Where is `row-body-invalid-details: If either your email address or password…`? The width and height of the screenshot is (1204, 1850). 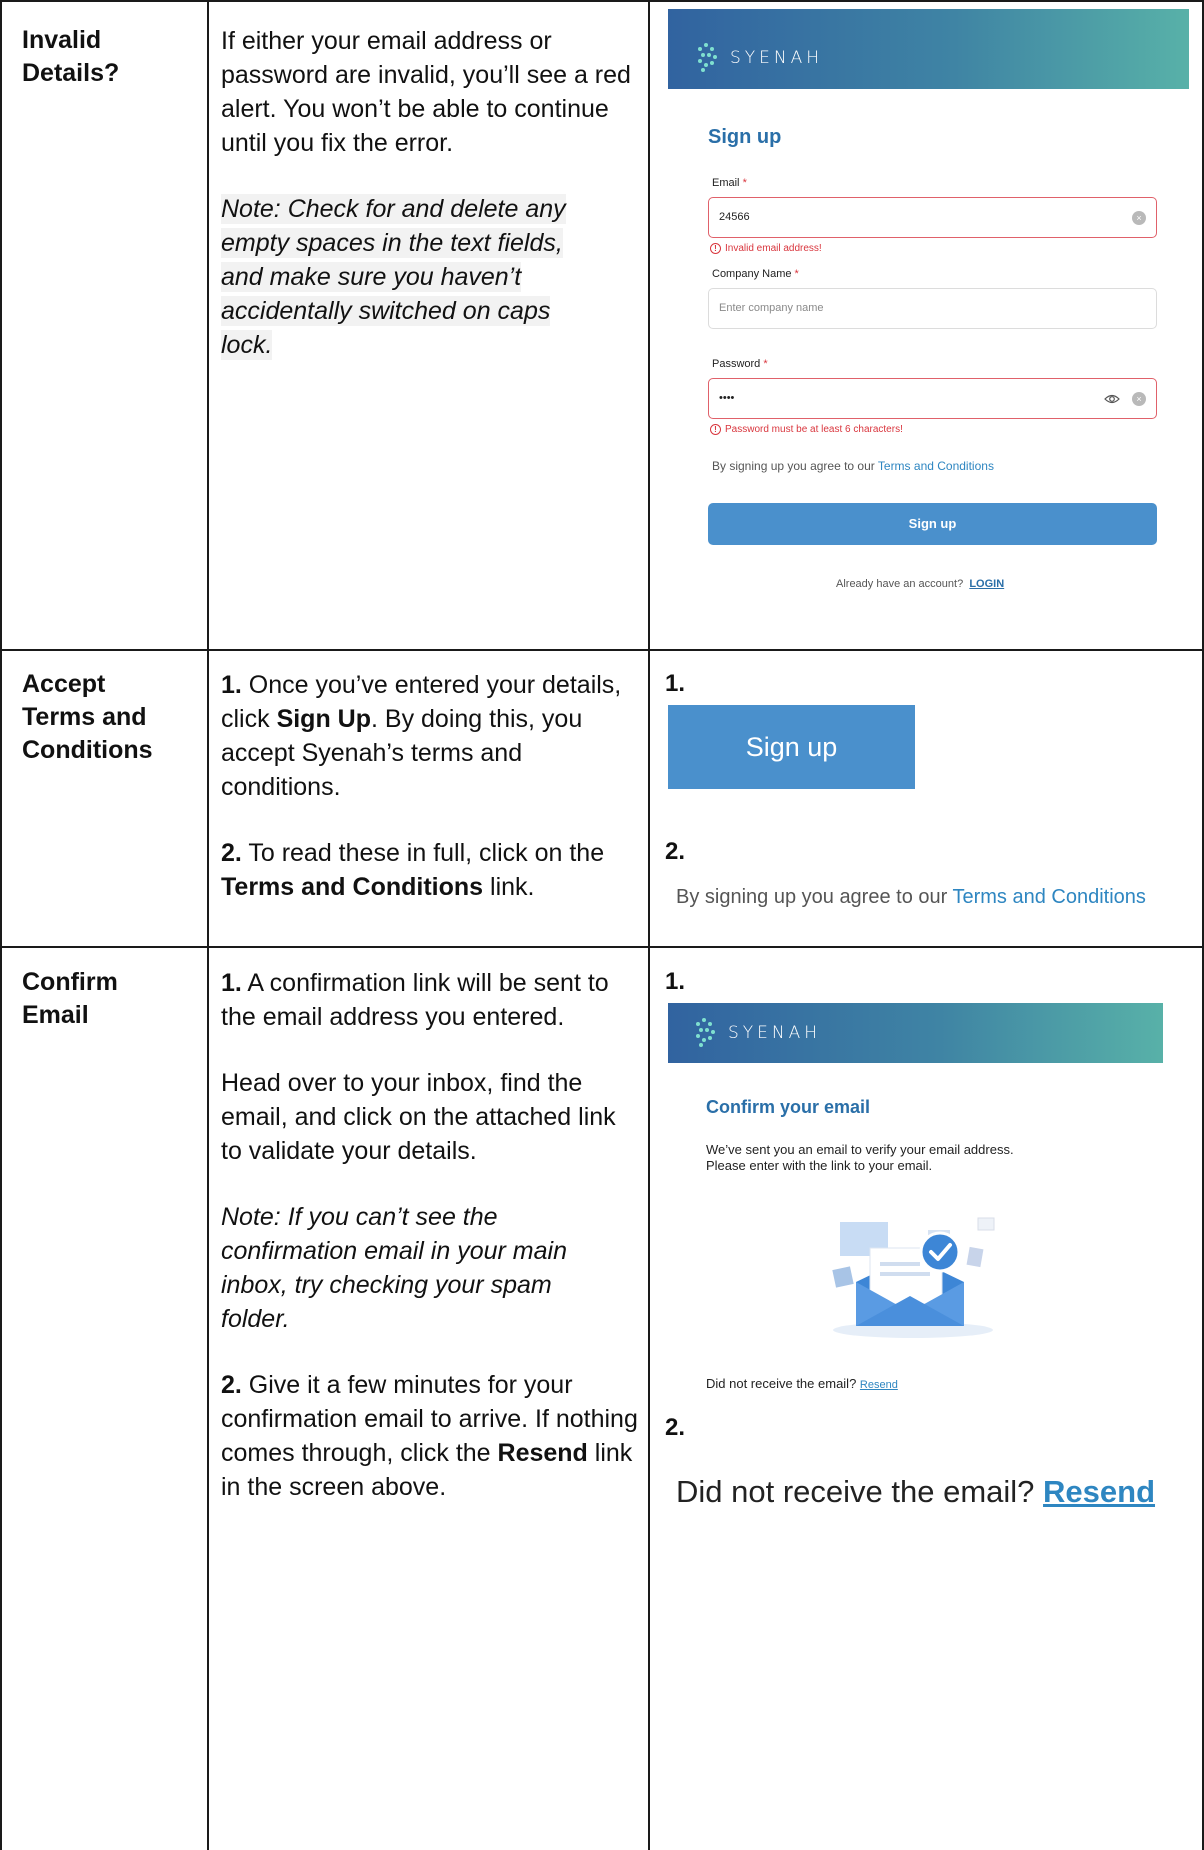
row-body-invalid-details: If either your email address or password… is located at coordinates (428, 193).